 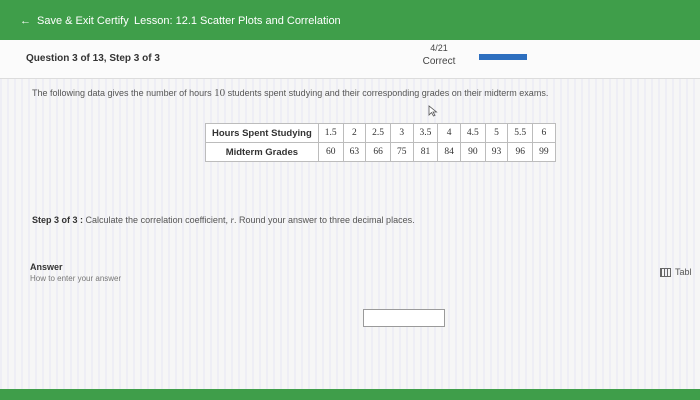 I want to click on progress-fill, so click(x=503, y=57).